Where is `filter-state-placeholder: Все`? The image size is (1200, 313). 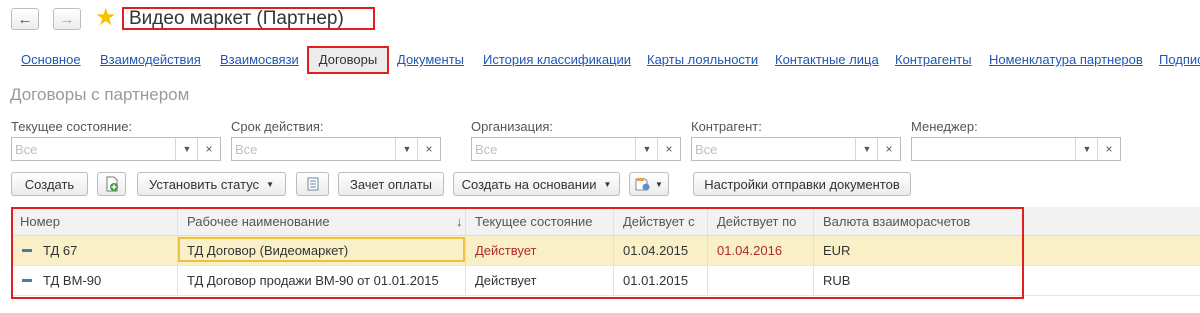 filter-state-placeholder: Все is located at coordinates (26, 149).